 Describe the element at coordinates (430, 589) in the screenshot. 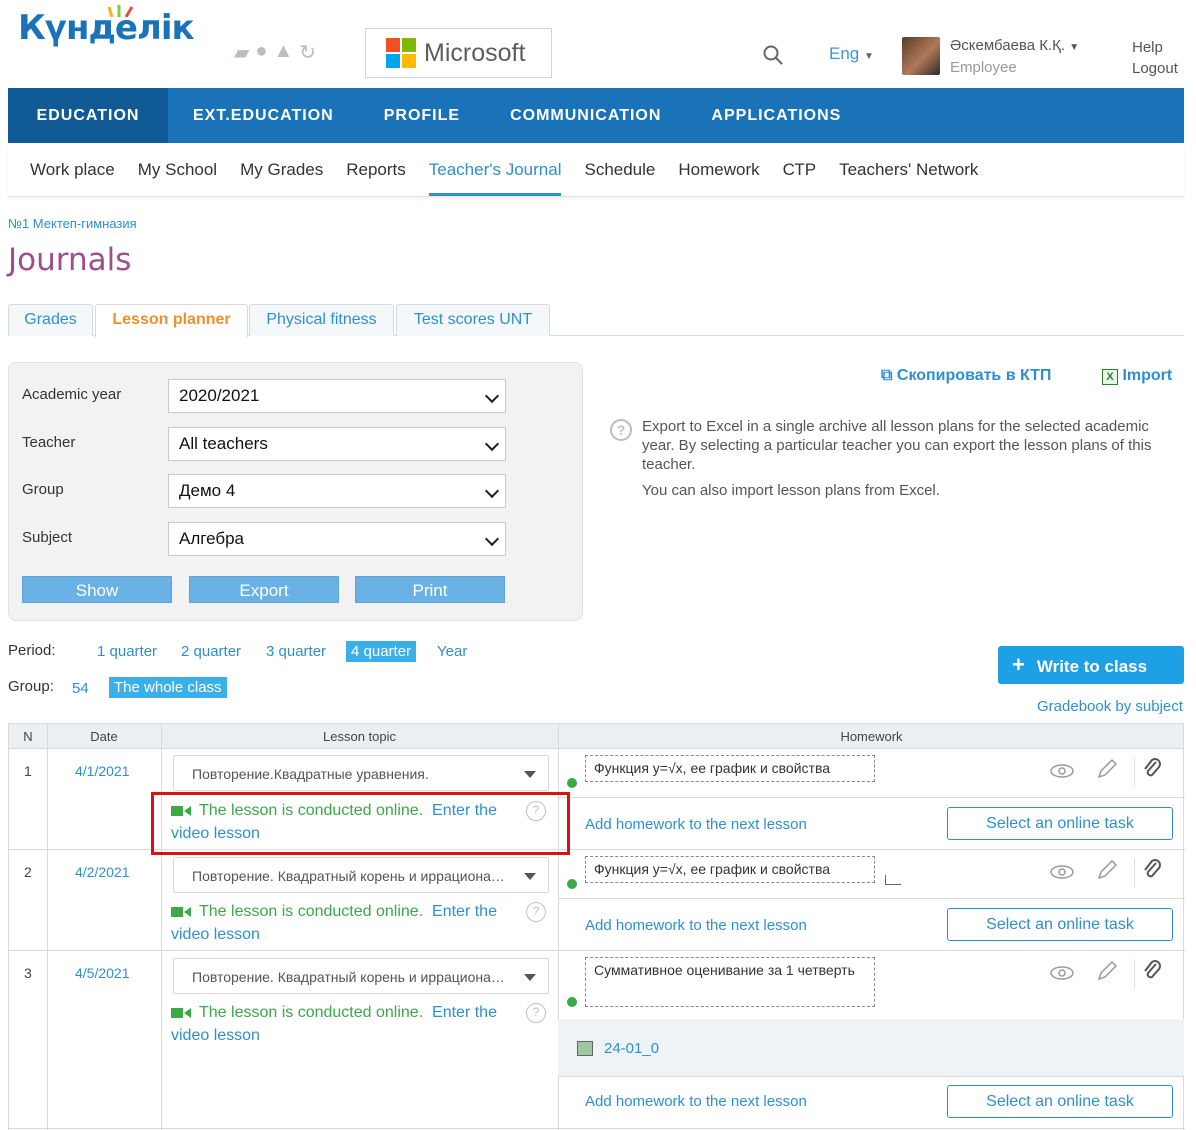

I see `print-button: Print` at that location.